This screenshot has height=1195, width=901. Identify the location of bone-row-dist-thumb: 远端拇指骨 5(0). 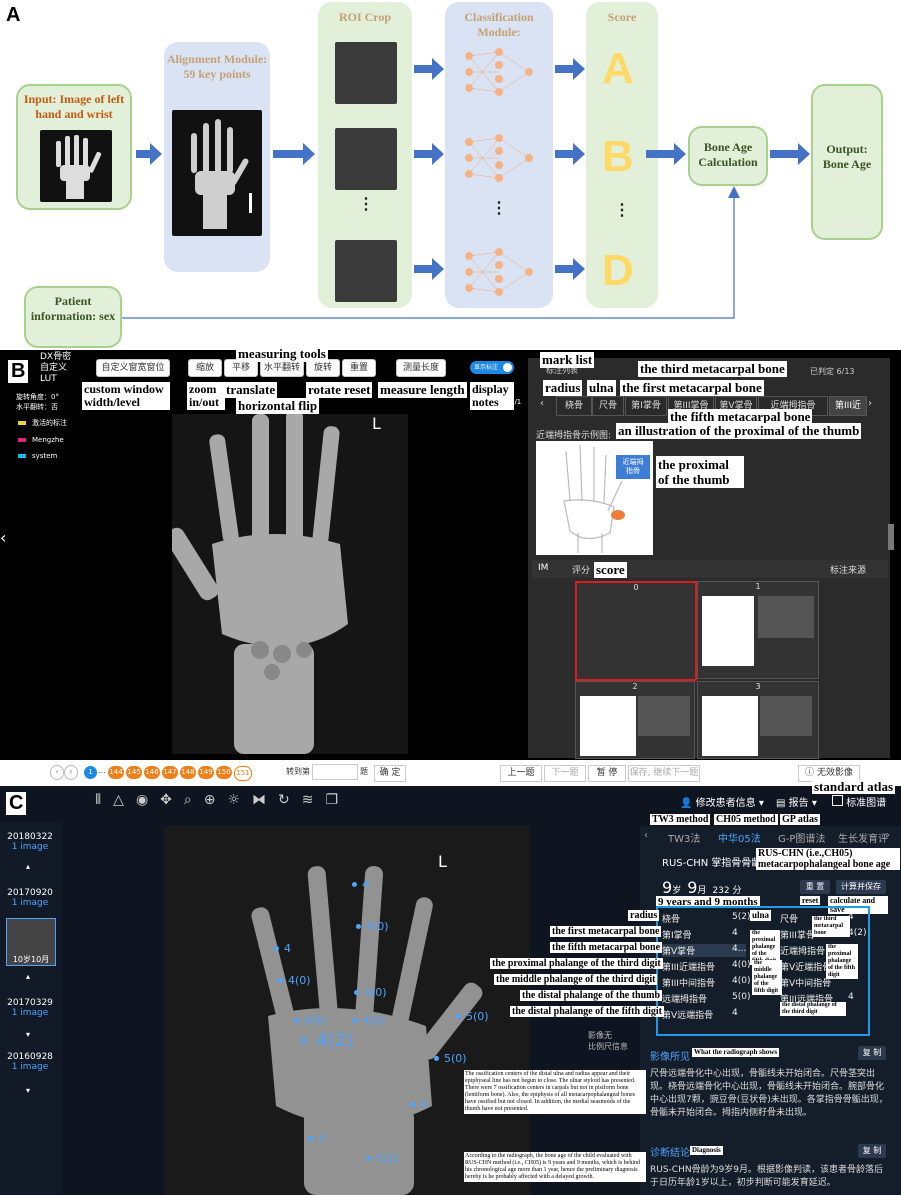
(706, 998).